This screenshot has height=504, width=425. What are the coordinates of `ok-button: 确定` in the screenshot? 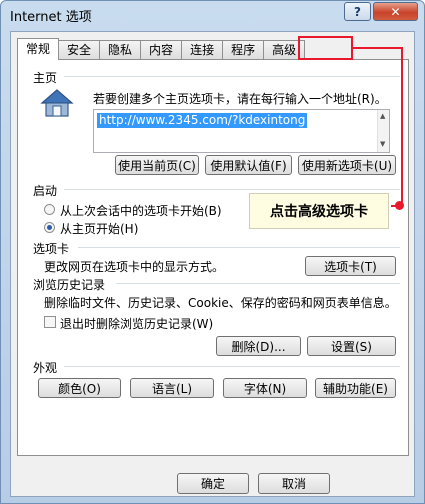 It's located at (213, 483).